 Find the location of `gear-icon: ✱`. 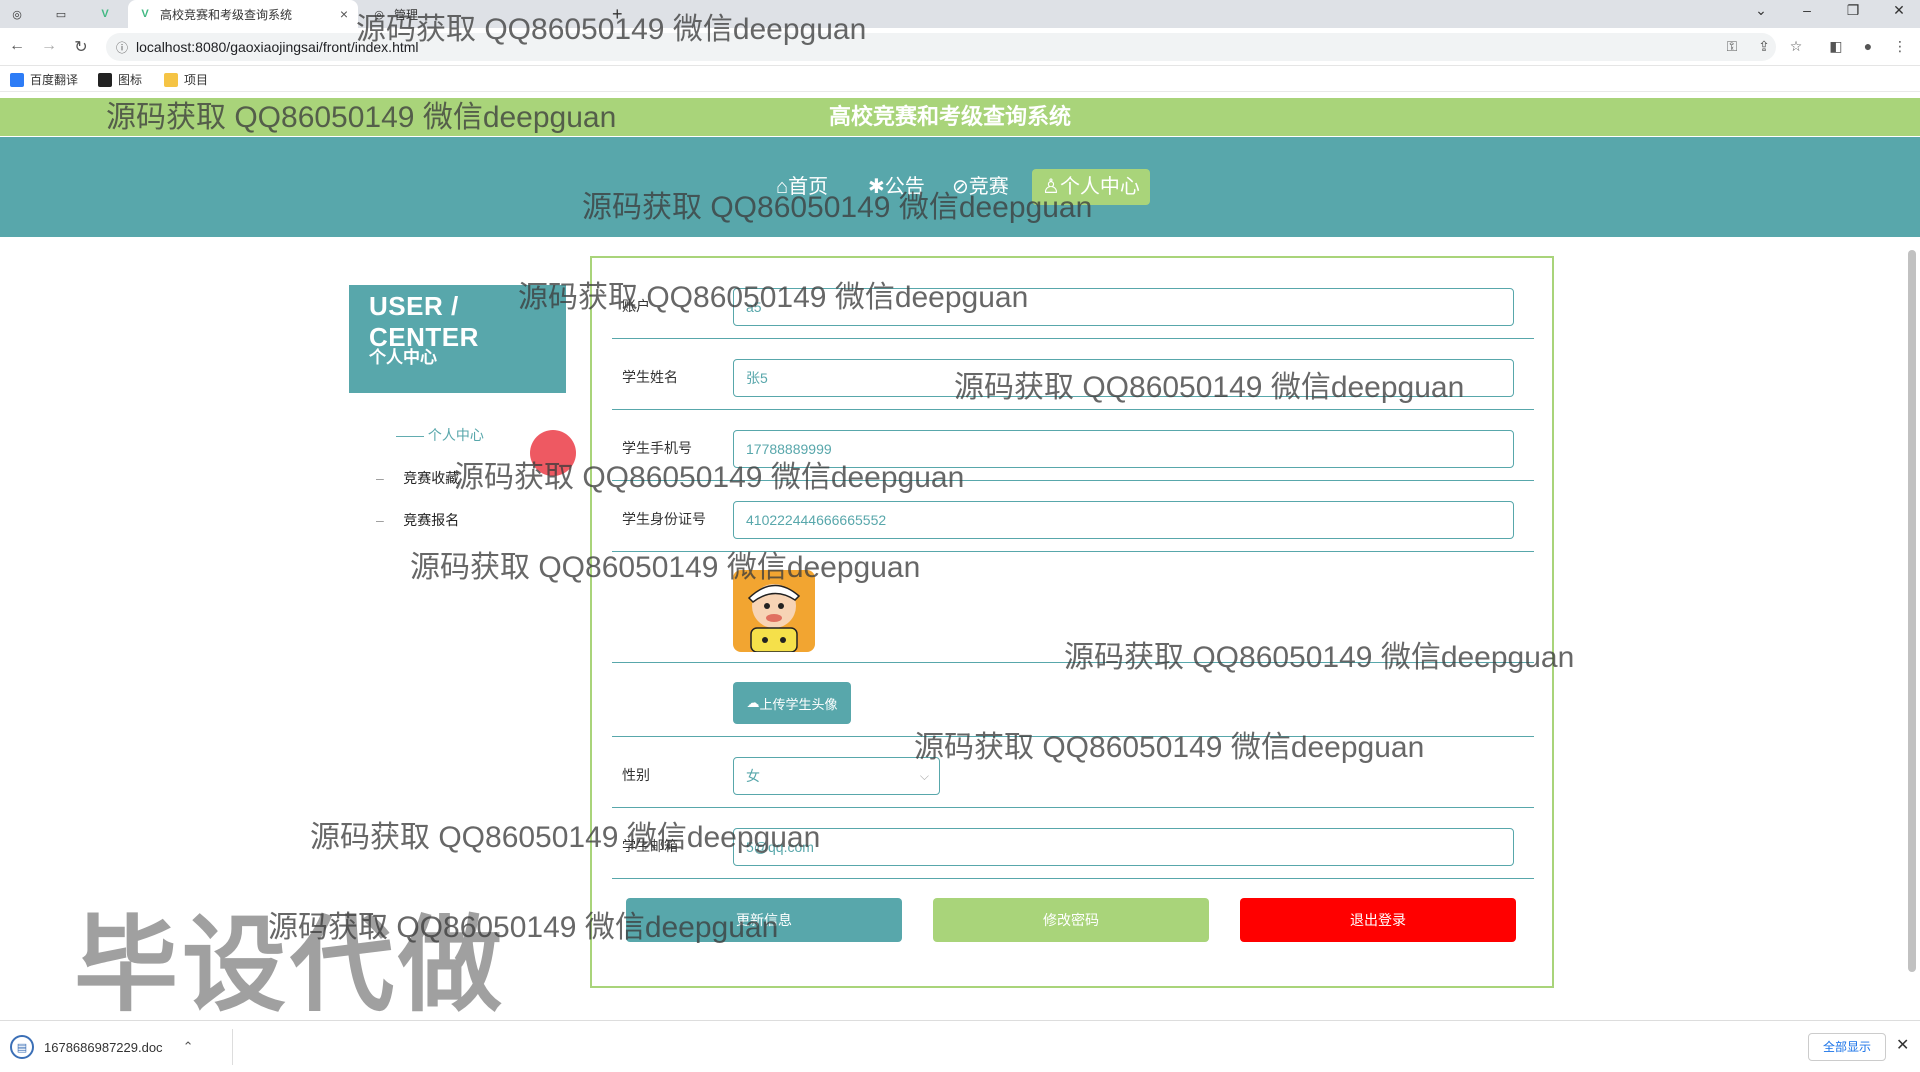

gear-icon: ✱ is located at coordinates (876, 187).